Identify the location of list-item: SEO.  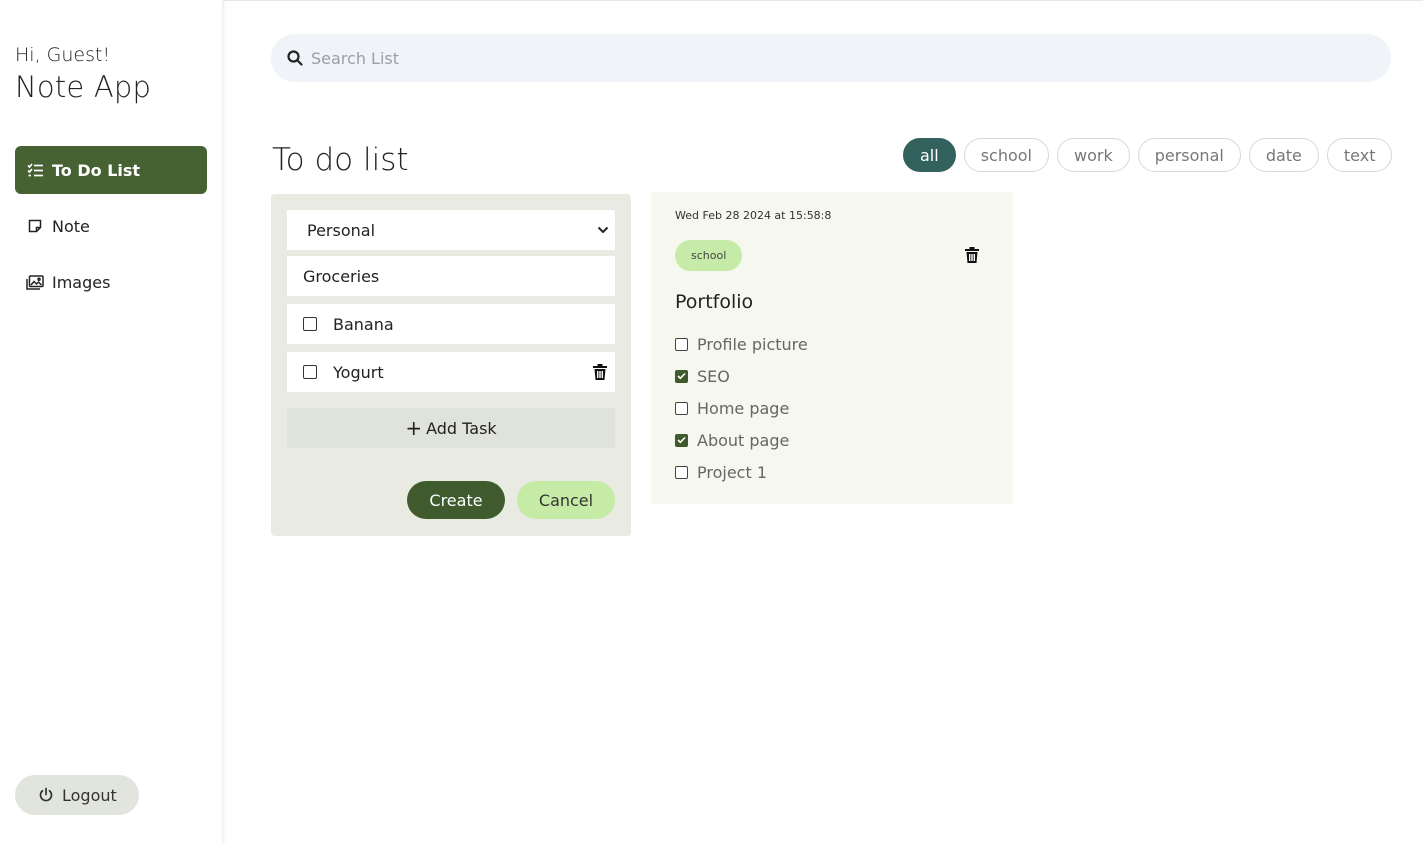
(741, 376).